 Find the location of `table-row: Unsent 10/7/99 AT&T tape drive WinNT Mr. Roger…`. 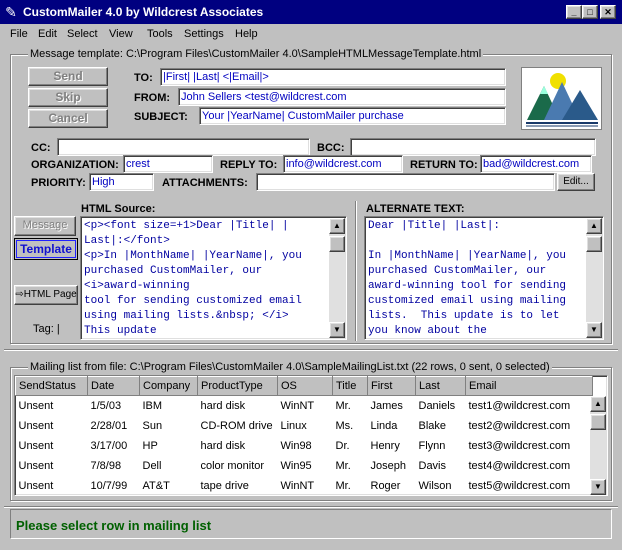

table-row: Unsent 10/7/99 AT&T tape drive WinNT Mr. Roger… is located at coordinates (304, 486).